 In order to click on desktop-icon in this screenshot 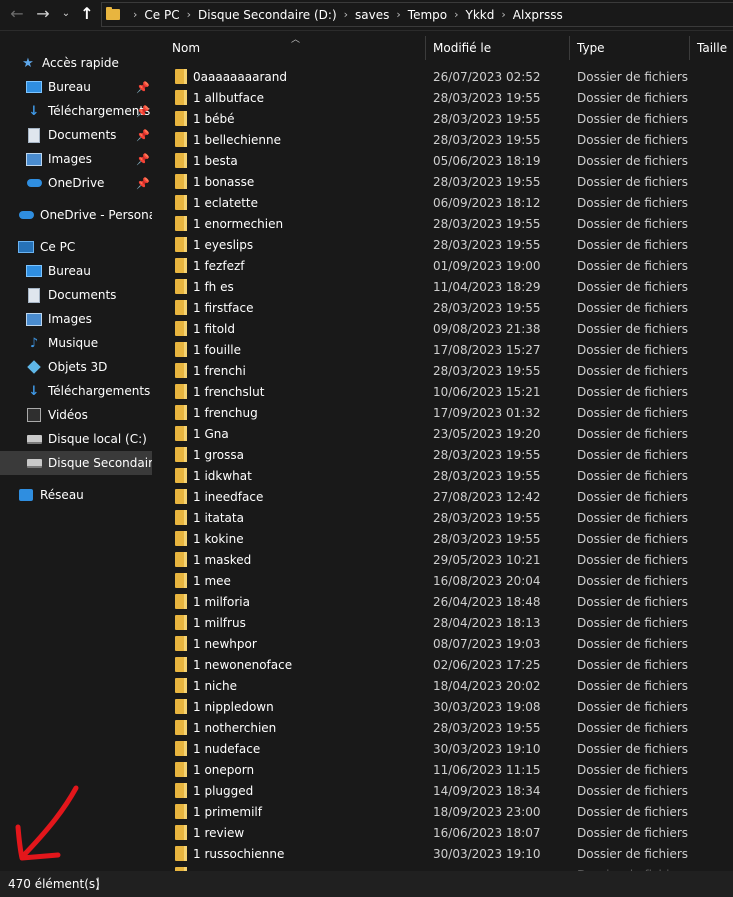, I will do `click(34, 87)`.